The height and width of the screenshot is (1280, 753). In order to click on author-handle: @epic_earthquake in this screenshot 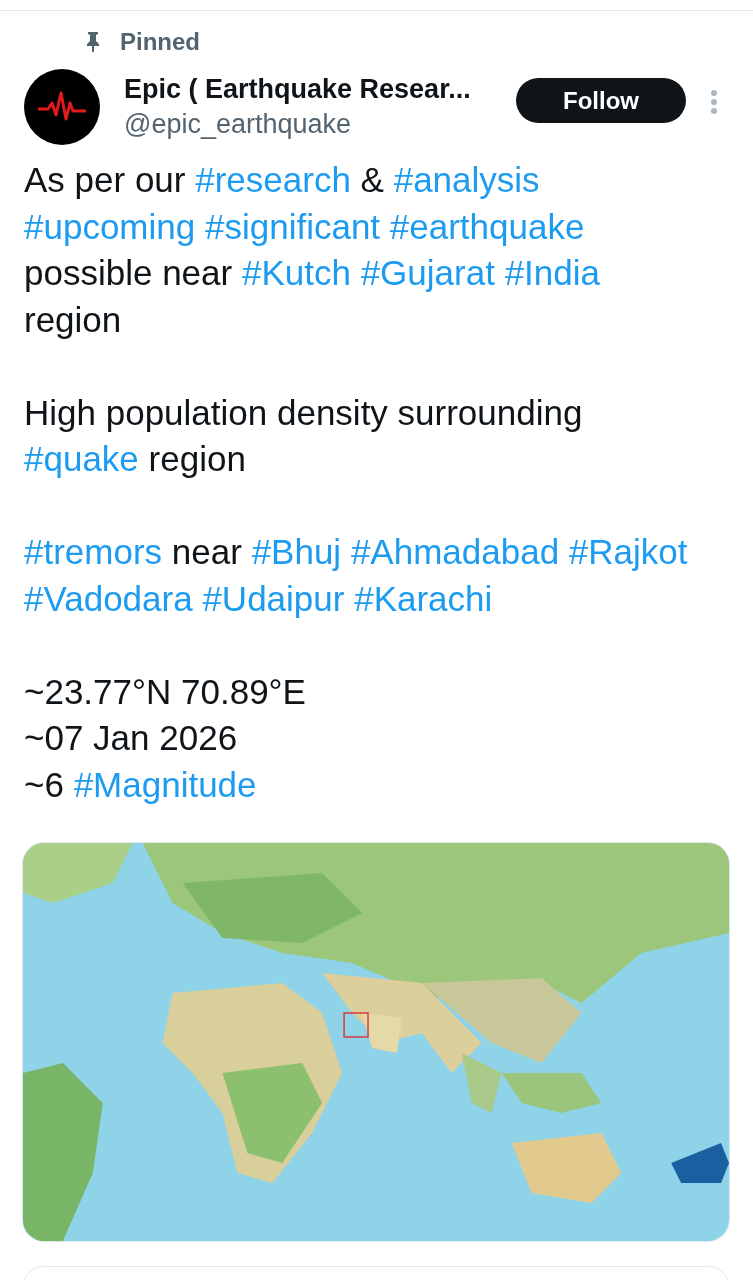, I will do `click(238, 124)`.